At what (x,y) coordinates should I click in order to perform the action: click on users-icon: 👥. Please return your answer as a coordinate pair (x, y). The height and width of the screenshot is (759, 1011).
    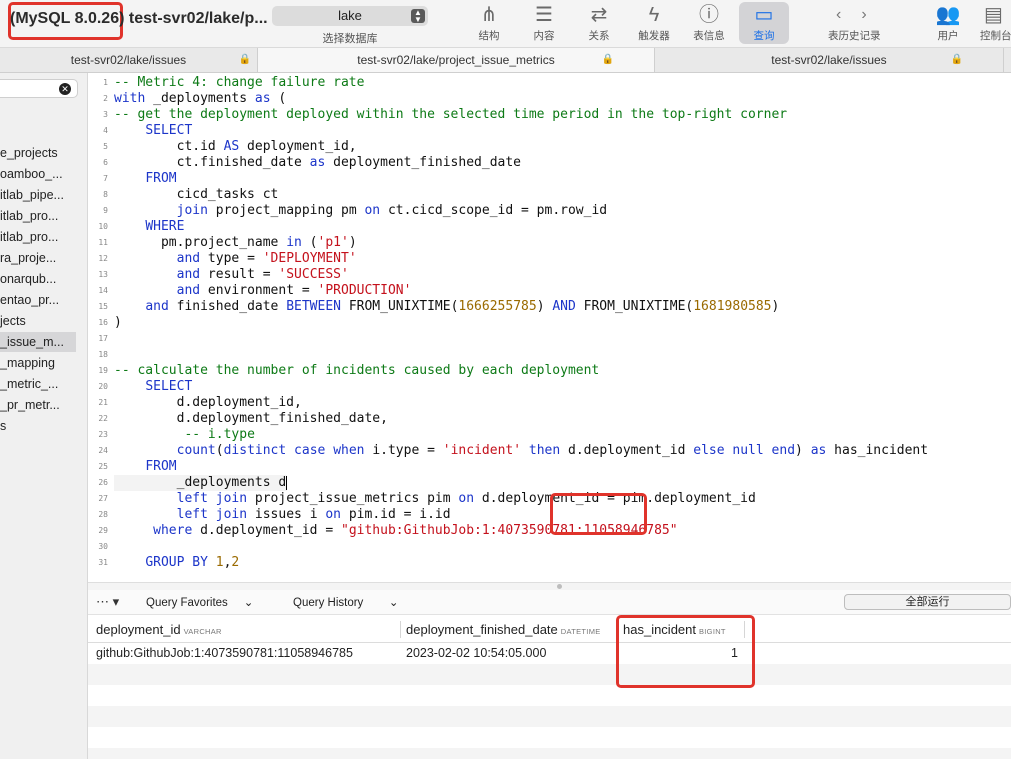
    Looking at the image, I should click on (948, 15).